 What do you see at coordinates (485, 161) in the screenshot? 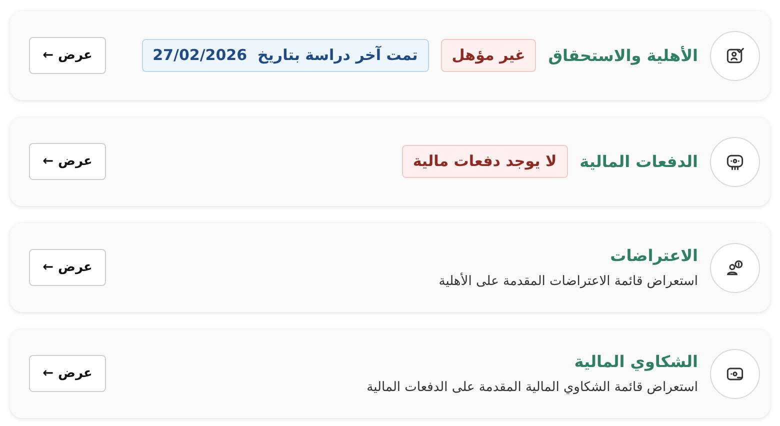
I see `status-badge: لا يوجد دفعات مالية` at bounding box center [485, 161].